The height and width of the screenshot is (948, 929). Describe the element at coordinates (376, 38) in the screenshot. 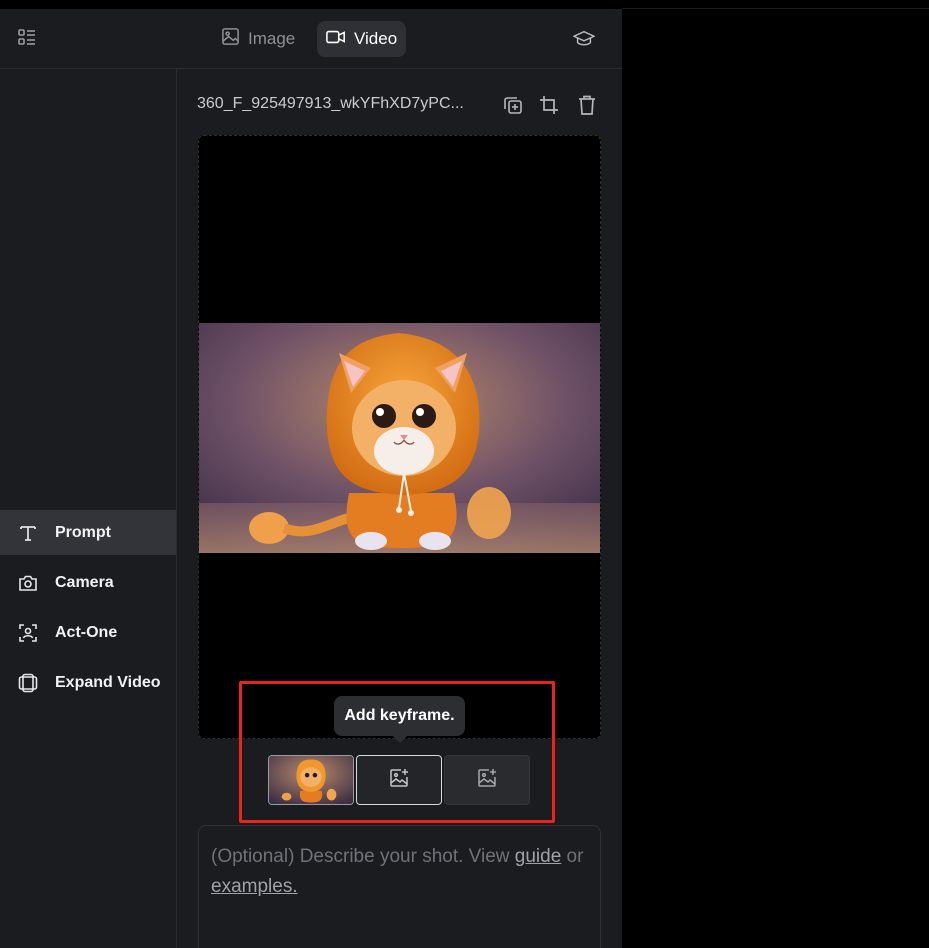

I see `tab-video-label: Video` at that location.